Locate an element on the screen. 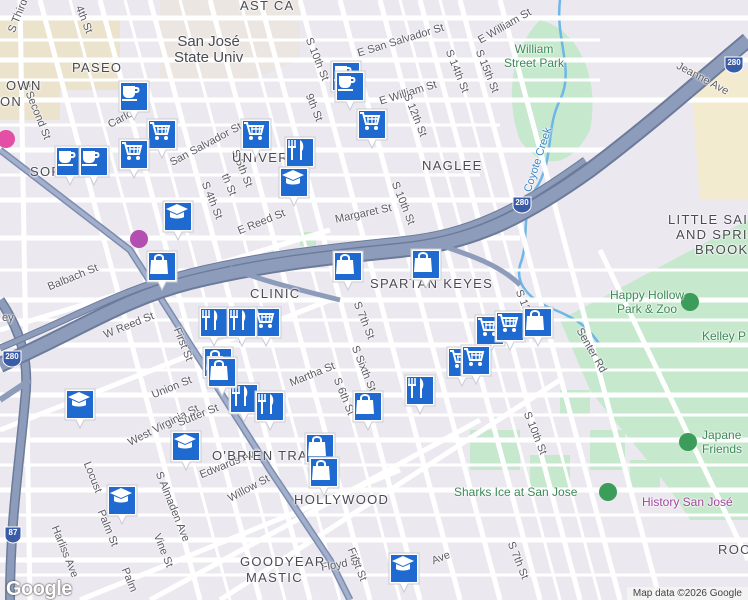 This screenshot has width=748, height=600. neighborhood-label: LITTLE SAIG is located at coordinates (708, 219).